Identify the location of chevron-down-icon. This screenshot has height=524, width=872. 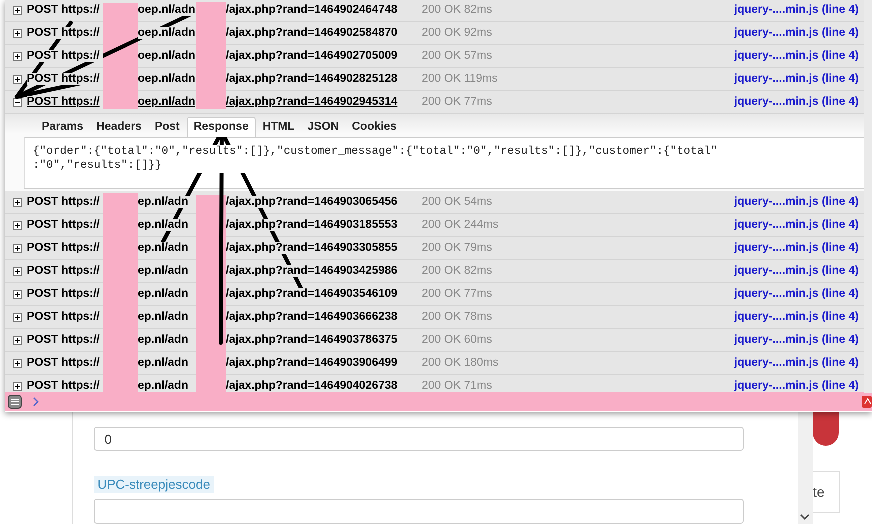
(805, 517).